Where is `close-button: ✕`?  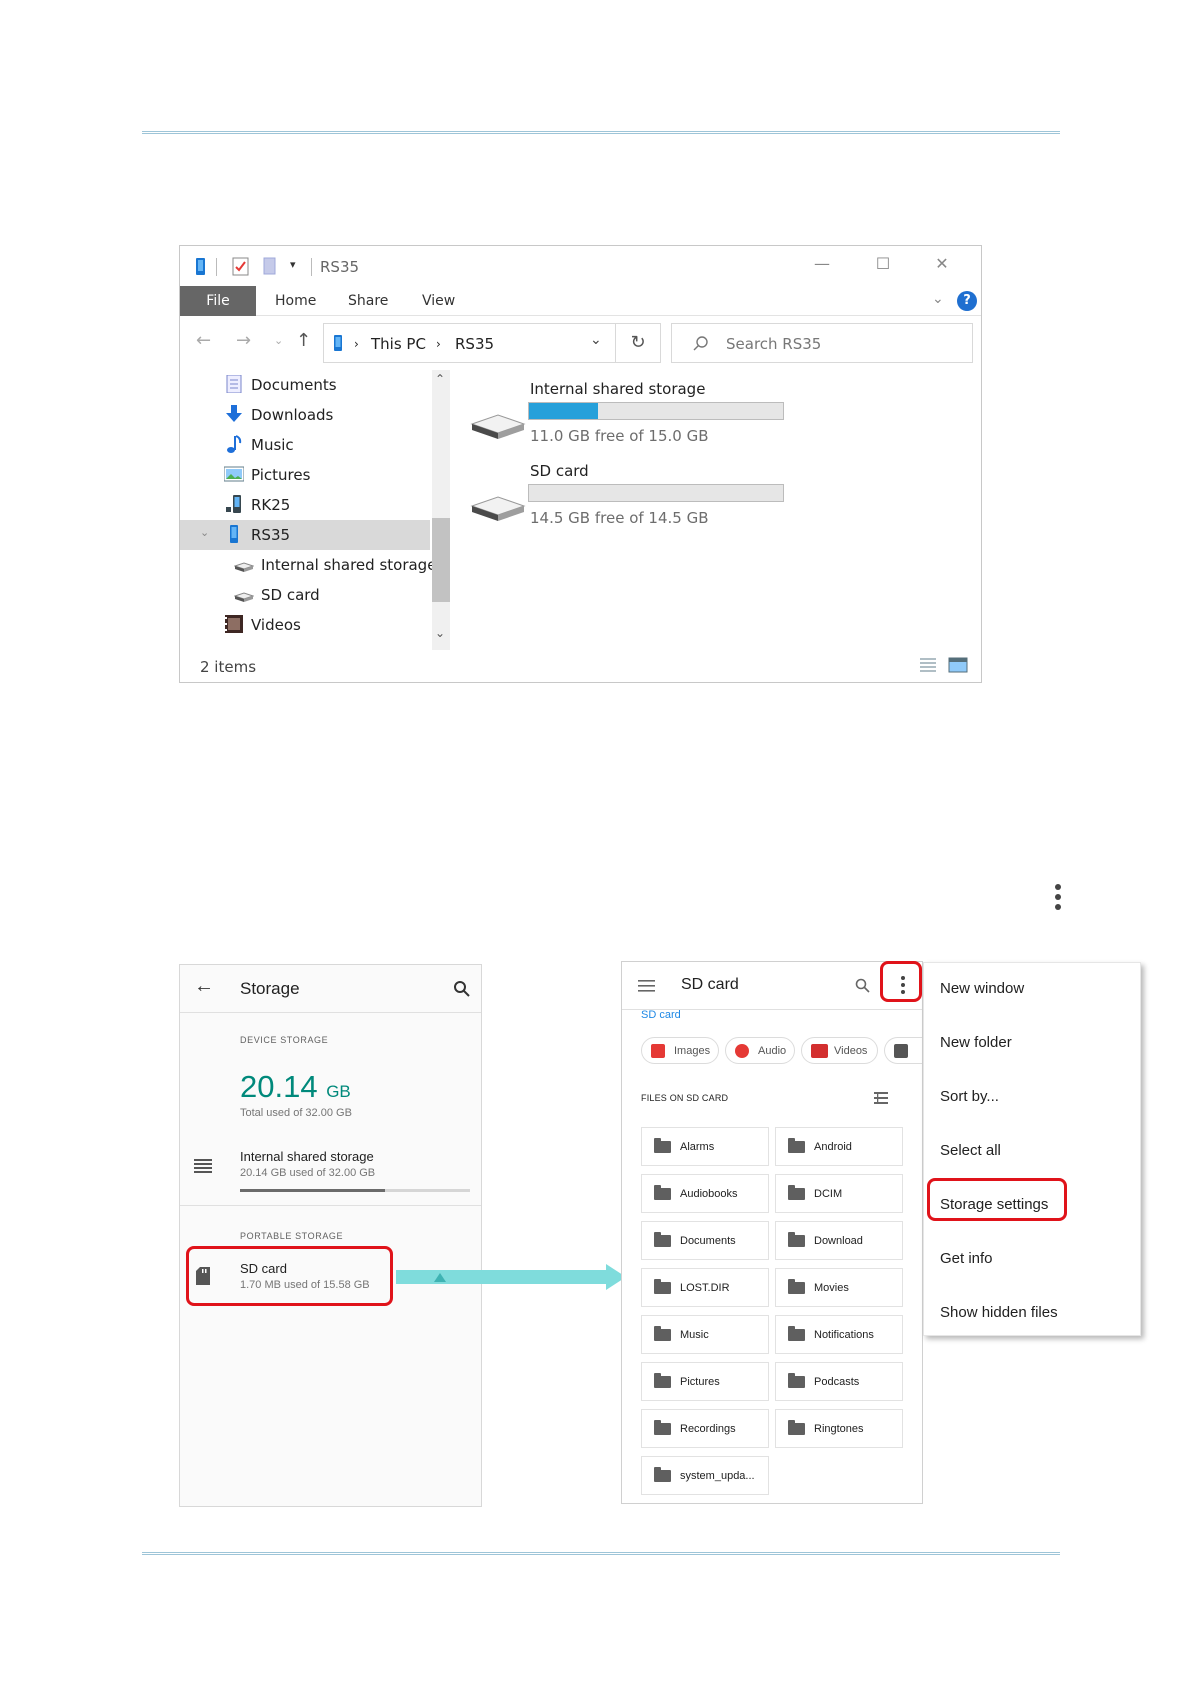
close-button: ✕ is located at coordinates (942, 263).